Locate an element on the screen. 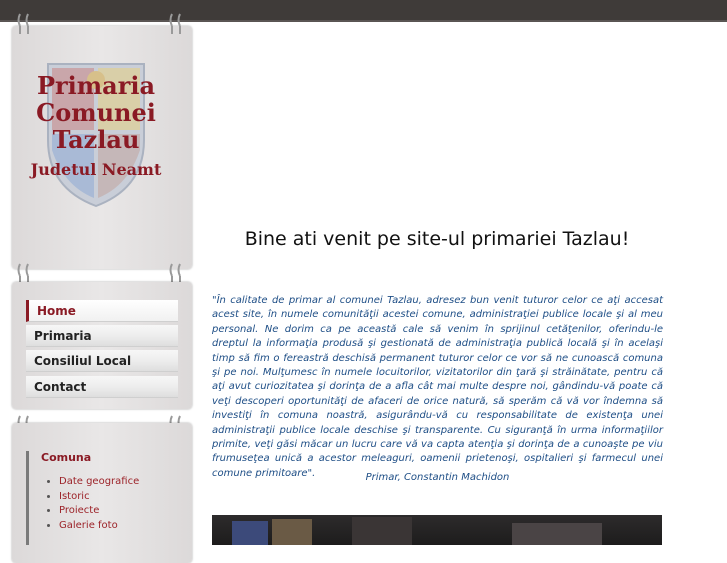 This screenshot has height=563, width=727. nav-item-primaria: Primaria is located at coordinates (102, 336).